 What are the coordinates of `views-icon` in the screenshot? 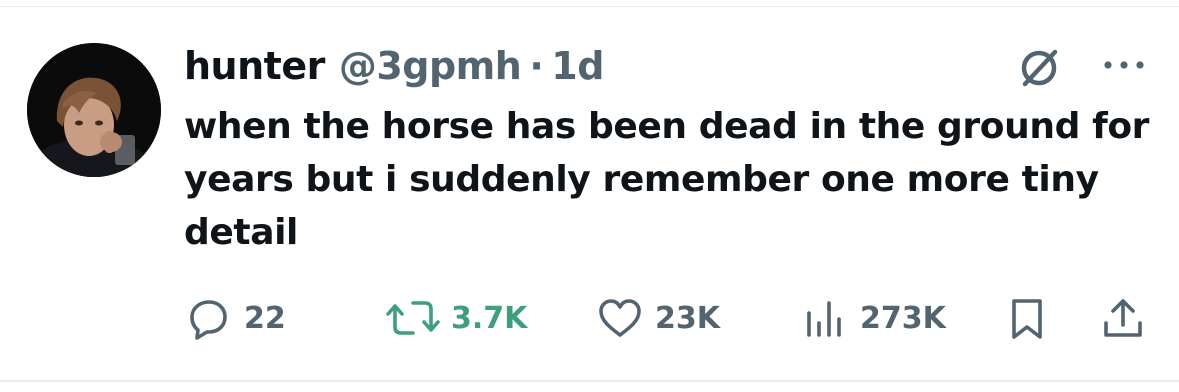 It's located at (824, 319).